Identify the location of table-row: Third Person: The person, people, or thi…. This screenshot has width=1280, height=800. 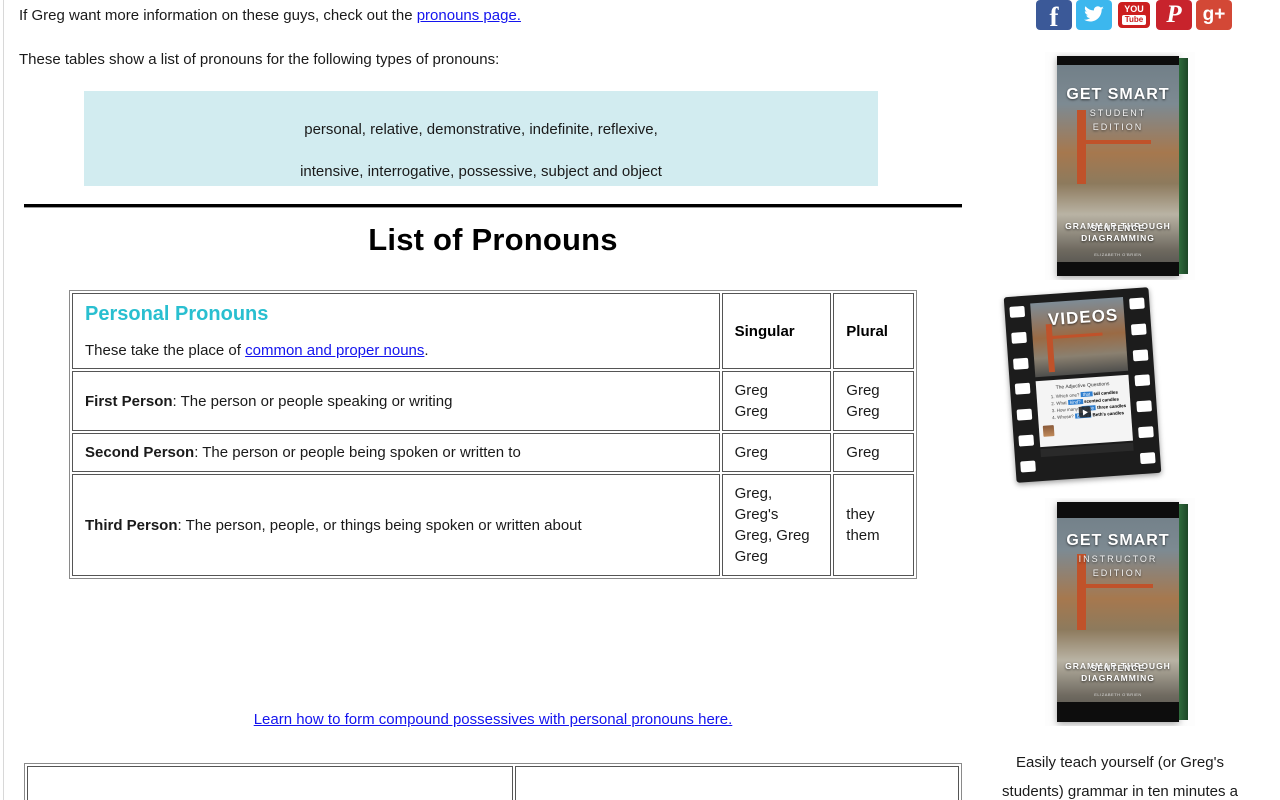
(493, 525).